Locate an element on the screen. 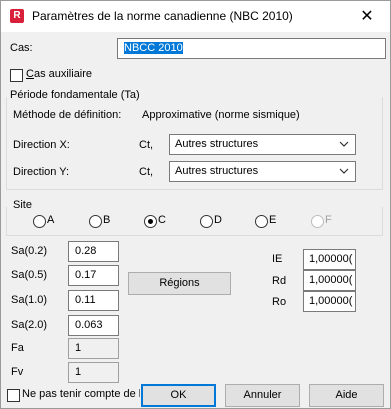 The width and height of the screenshot is (391, 409). fv-input: 1 is located at coordinates (93, 372).